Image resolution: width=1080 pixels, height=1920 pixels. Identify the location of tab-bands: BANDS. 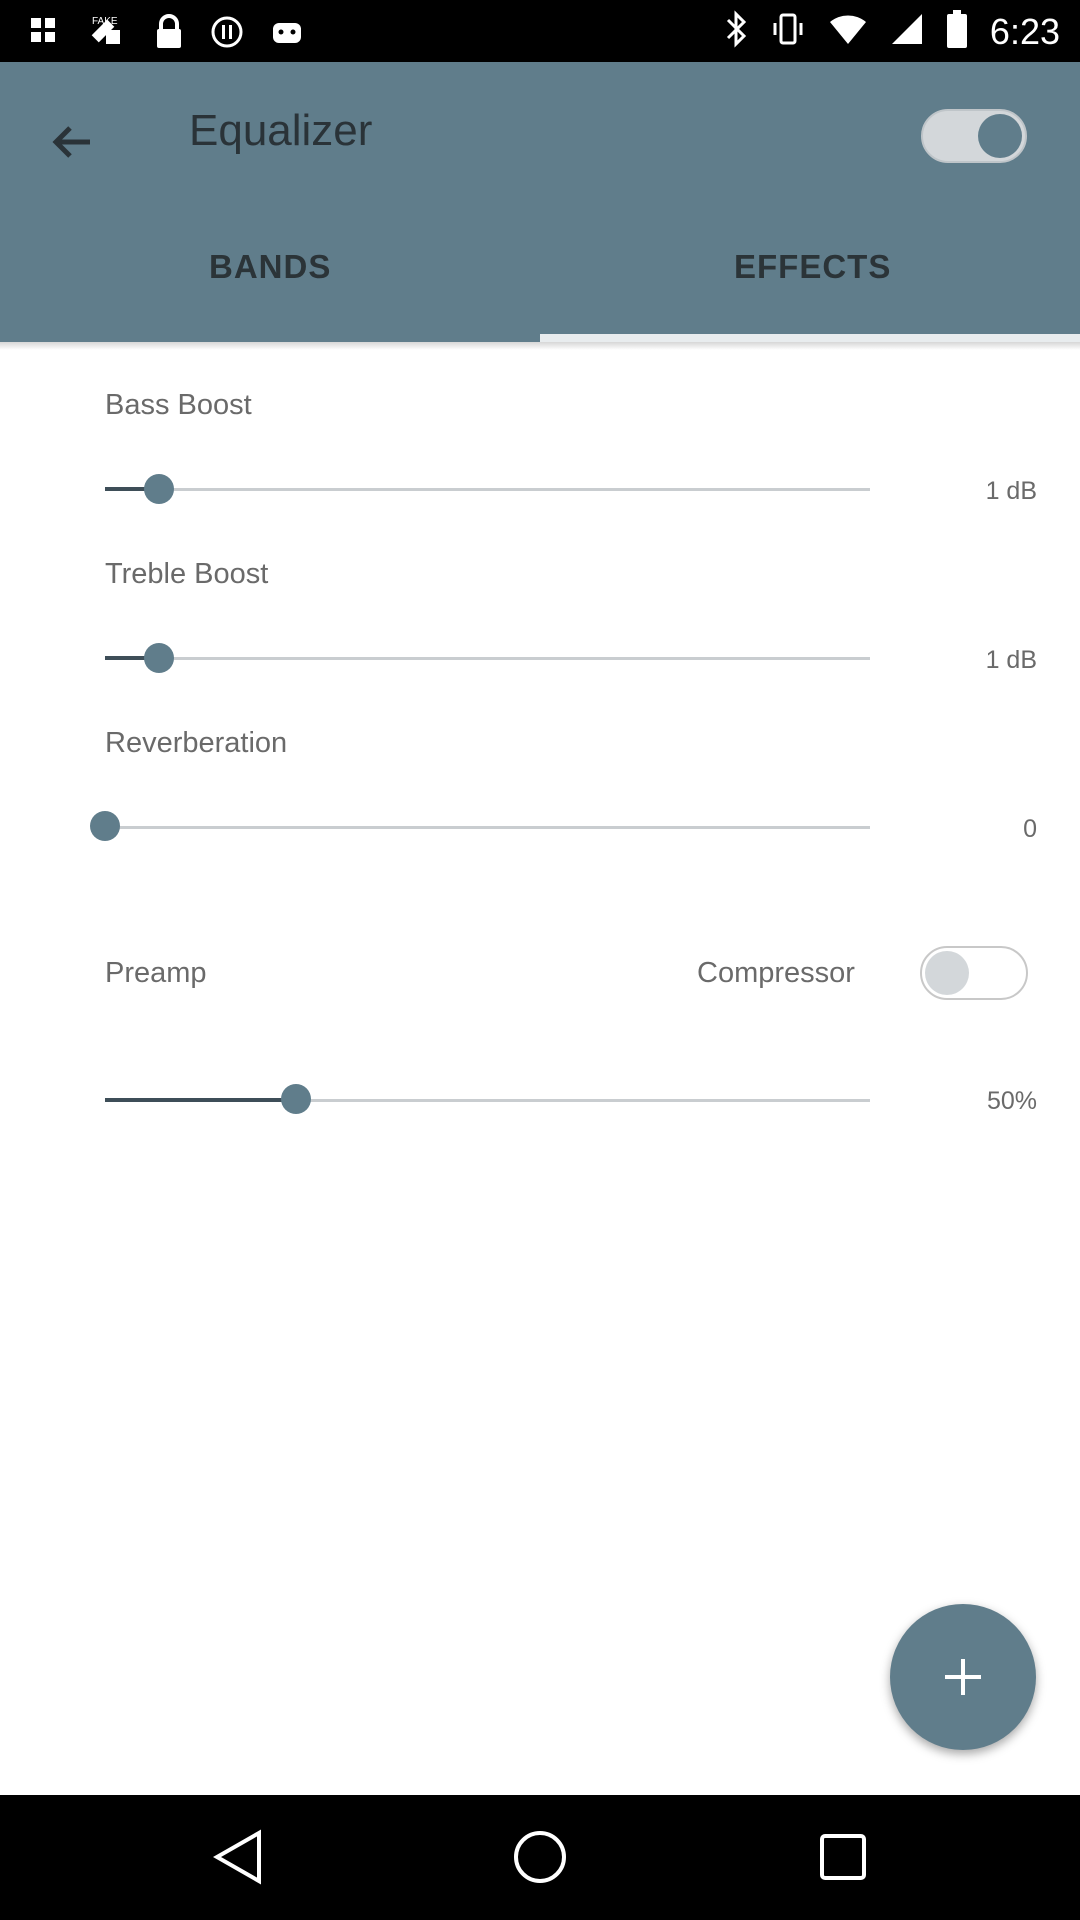
(270, 267).